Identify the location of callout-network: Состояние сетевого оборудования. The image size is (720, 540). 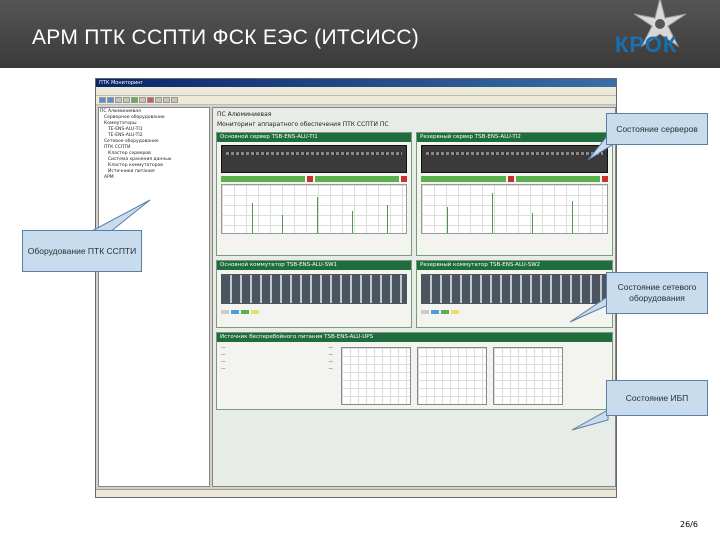
(657, 293).